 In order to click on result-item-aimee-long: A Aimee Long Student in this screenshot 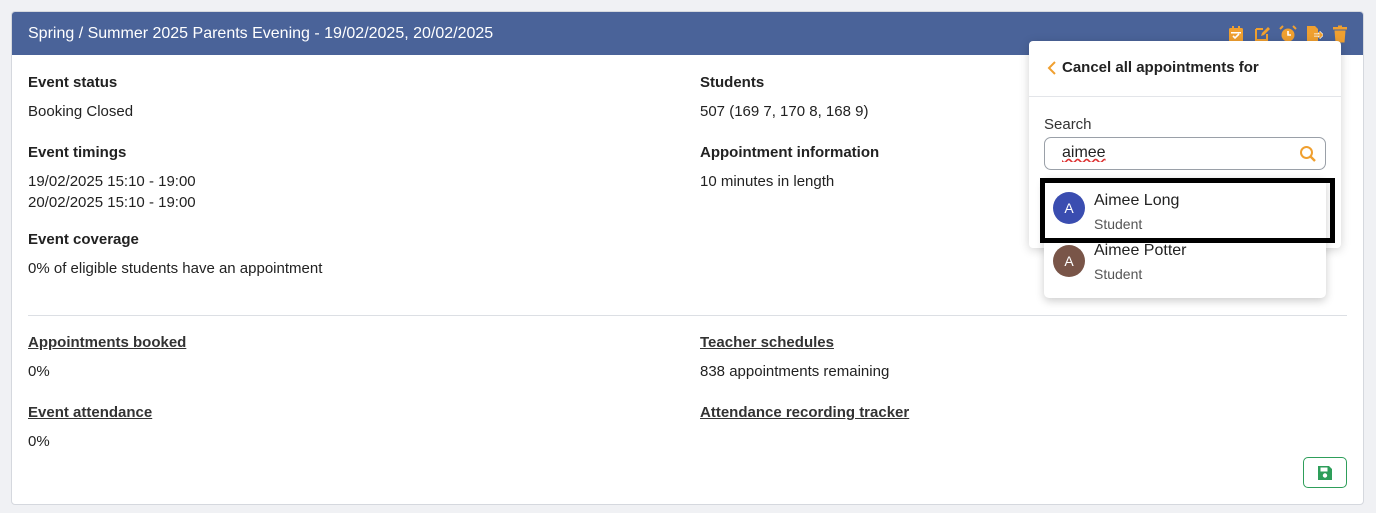, I will do `click(1185, 208)`.